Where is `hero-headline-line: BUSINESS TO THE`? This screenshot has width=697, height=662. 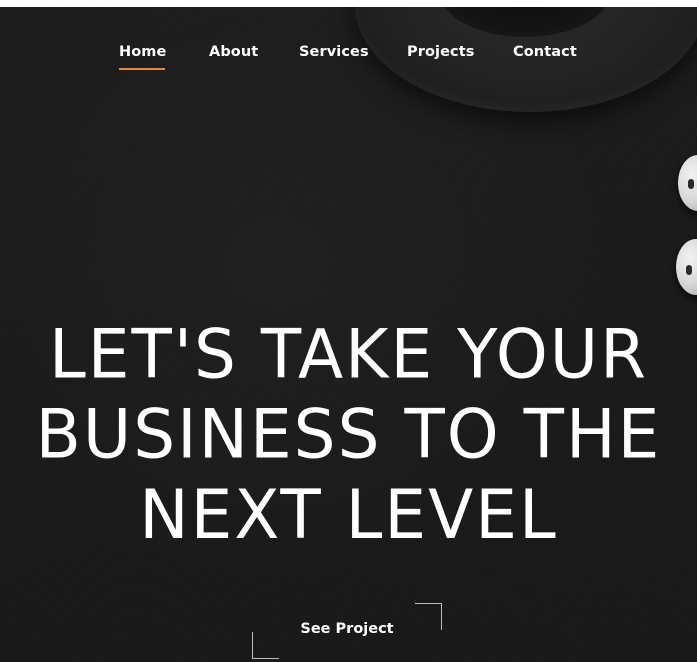 hero-headline-line: BUSINESS TO THE is located at coordinates (348, 434).